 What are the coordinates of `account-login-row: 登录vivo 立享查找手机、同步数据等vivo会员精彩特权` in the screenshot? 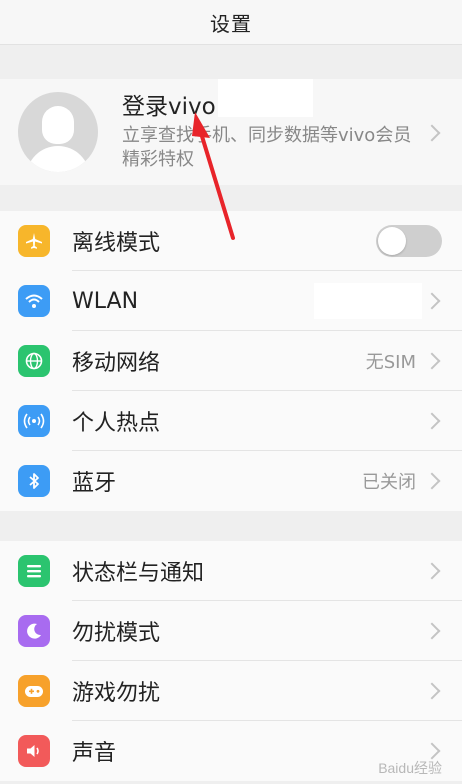 It's located at (231, 132).